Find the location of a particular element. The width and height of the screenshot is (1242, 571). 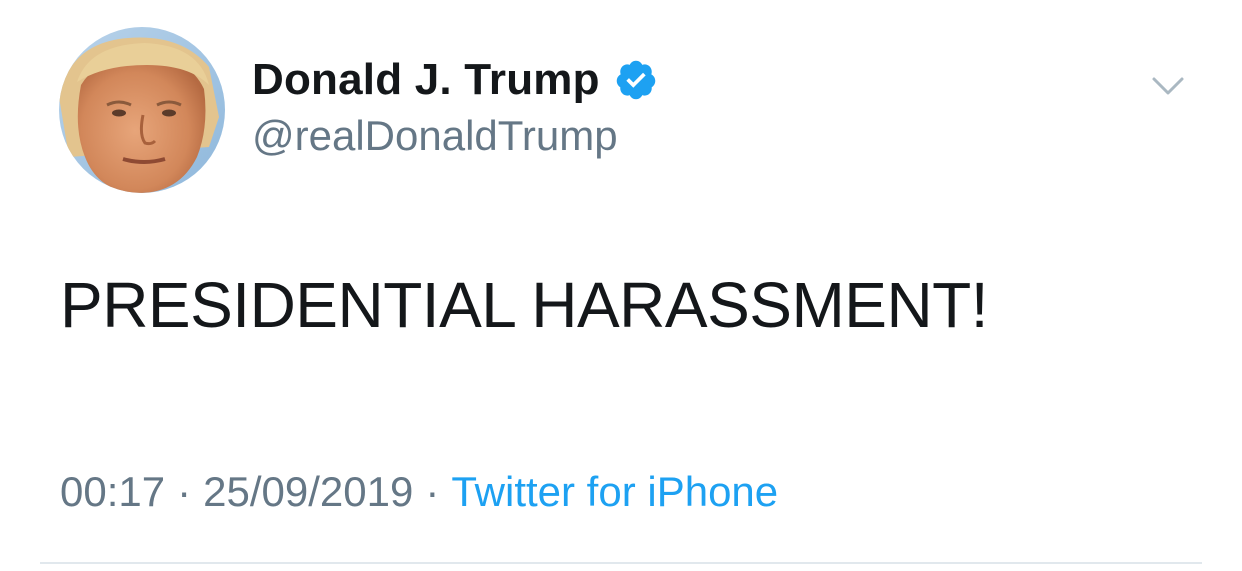

chevron-down-icon is located at coordinates (1168, 86).